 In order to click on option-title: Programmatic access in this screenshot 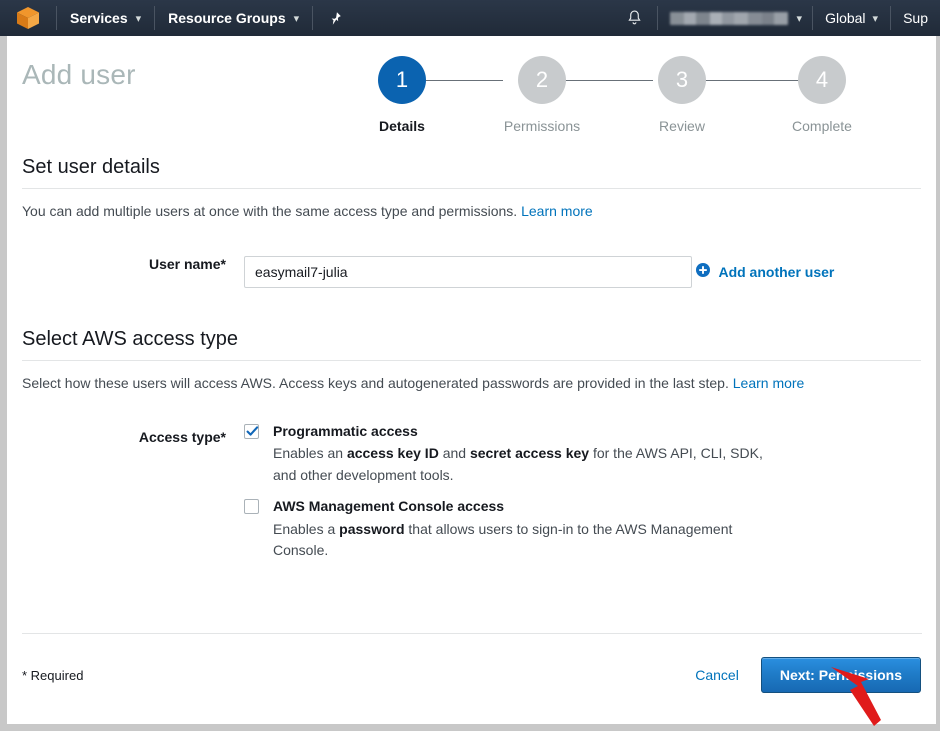, I will do `click(345, 430)`.